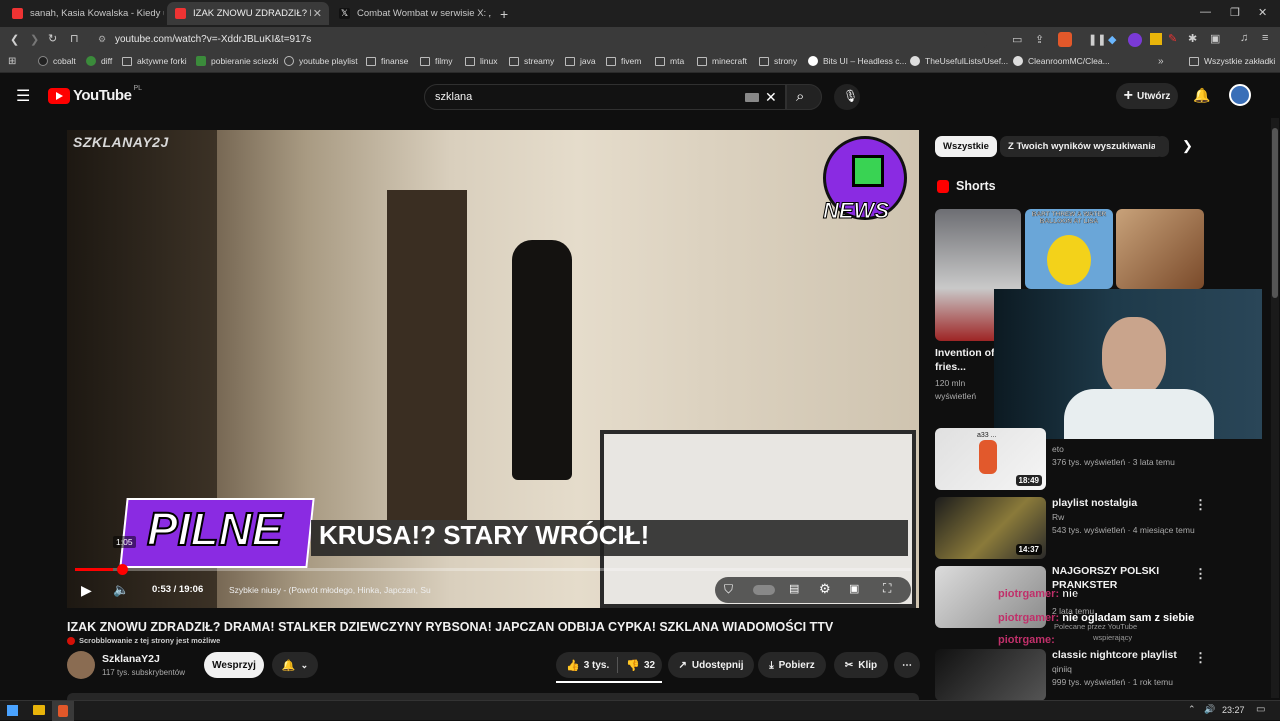 The height and width of the screenshot is (721, 1280). Describe the element at coordinates (1062, 669) in the screenshot. I see `related-channel: qiniiq` at that location.